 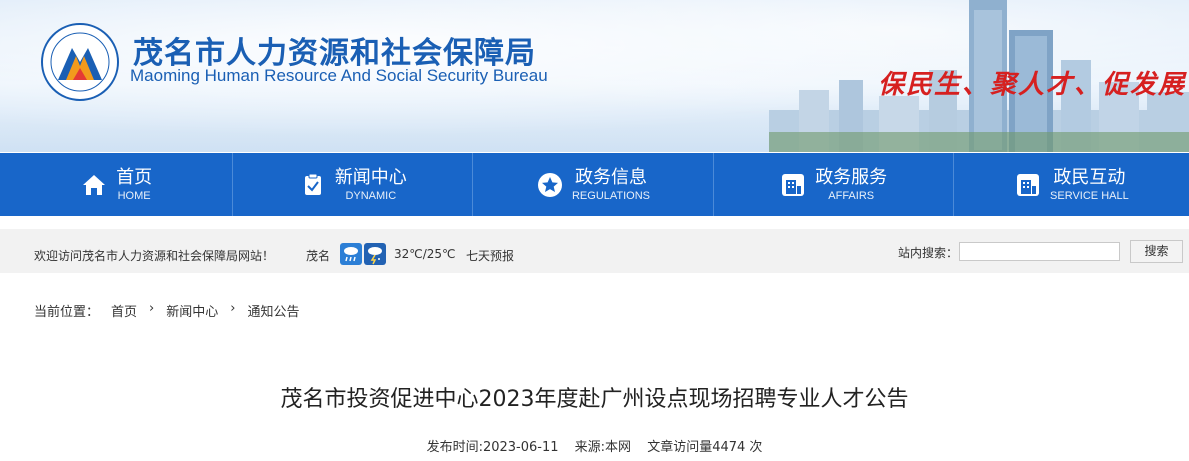 What do you see at coordinates (851, 195) in the screenshot?
I see `nav-label-en: AFFAIRS` at bounding box center [851, 195].